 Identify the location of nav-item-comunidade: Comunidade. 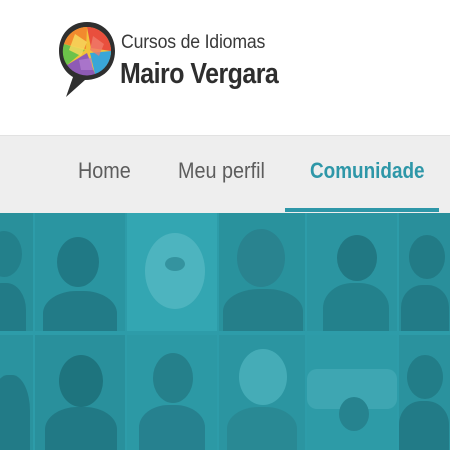
(376, 174).